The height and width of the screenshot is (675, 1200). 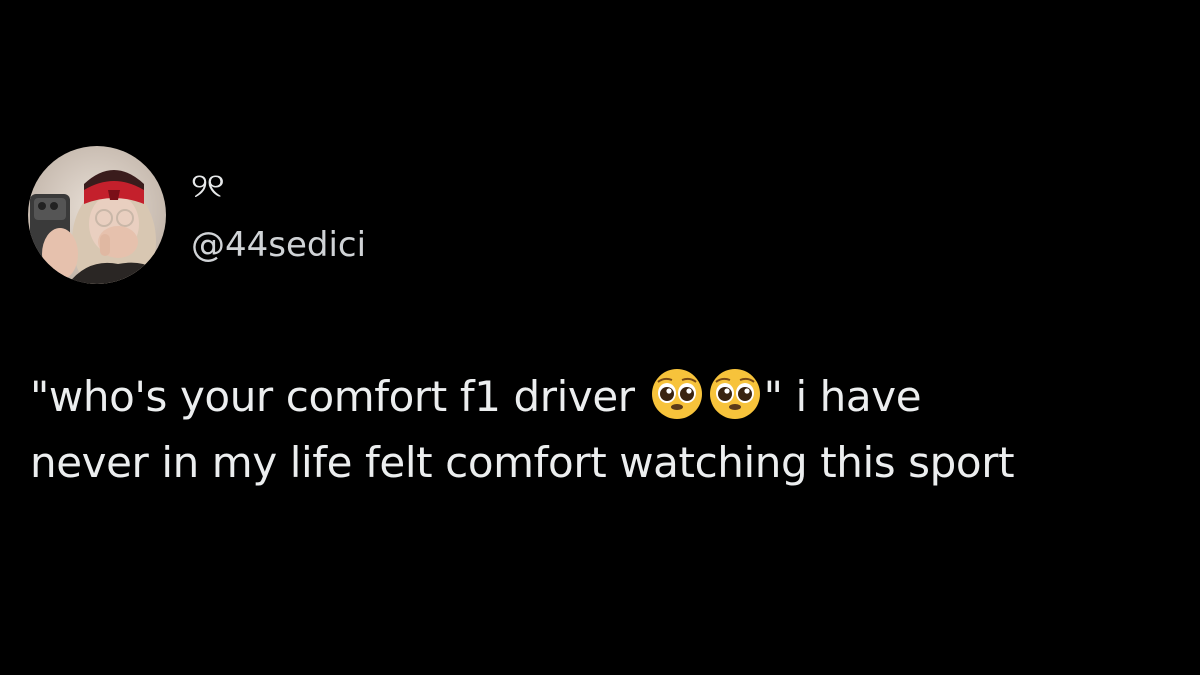 I want to click on tweet-text-segment: " i have, so click(x=842, y=396).